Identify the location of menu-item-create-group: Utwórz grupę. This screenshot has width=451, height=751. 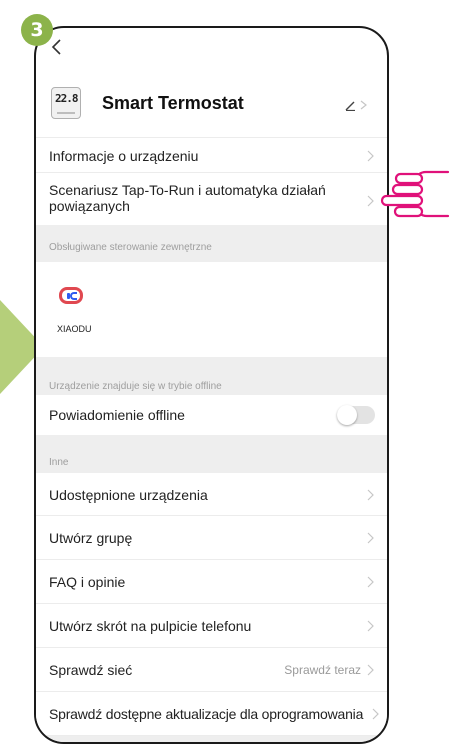
(211, 538).